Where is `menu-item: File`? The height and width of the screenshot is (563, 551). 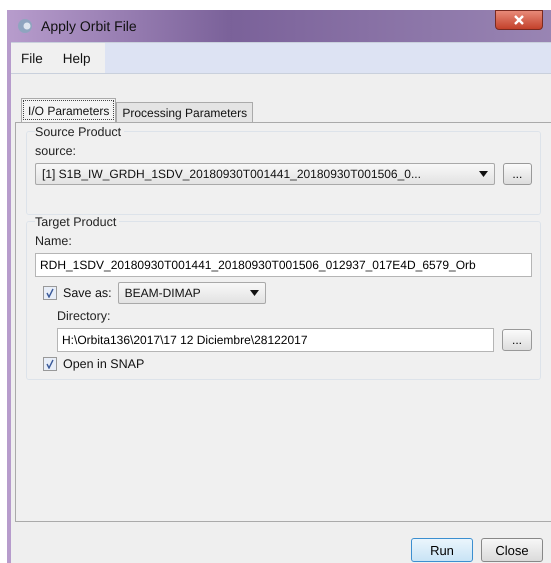 menu-item: File is located at coordinates (32, 58).